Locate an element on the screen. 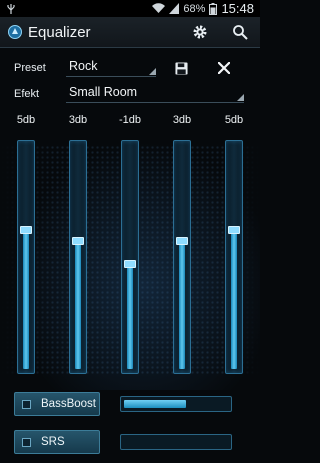  band-1-slider-fill is located at coordinates (26, 299).